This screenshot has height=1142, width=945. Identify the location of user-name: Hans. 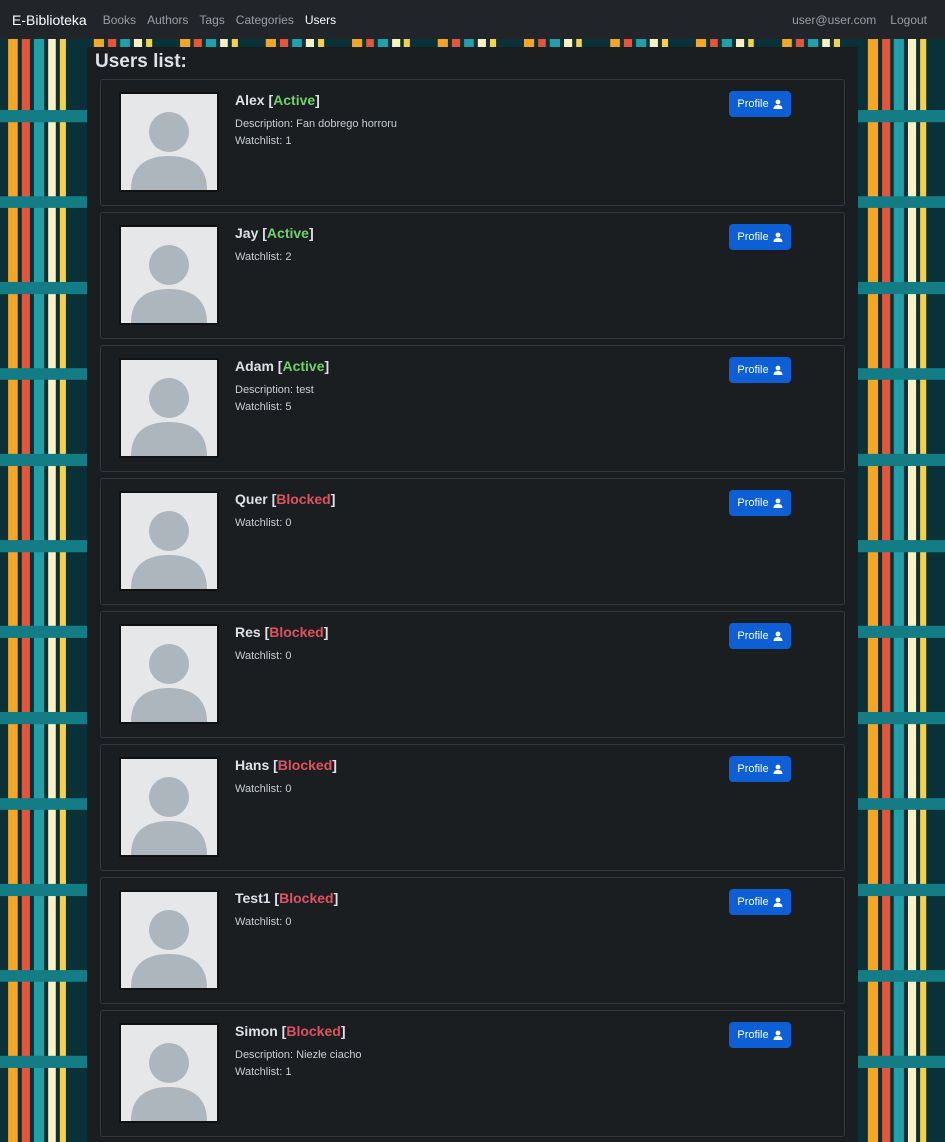
(252, 765).